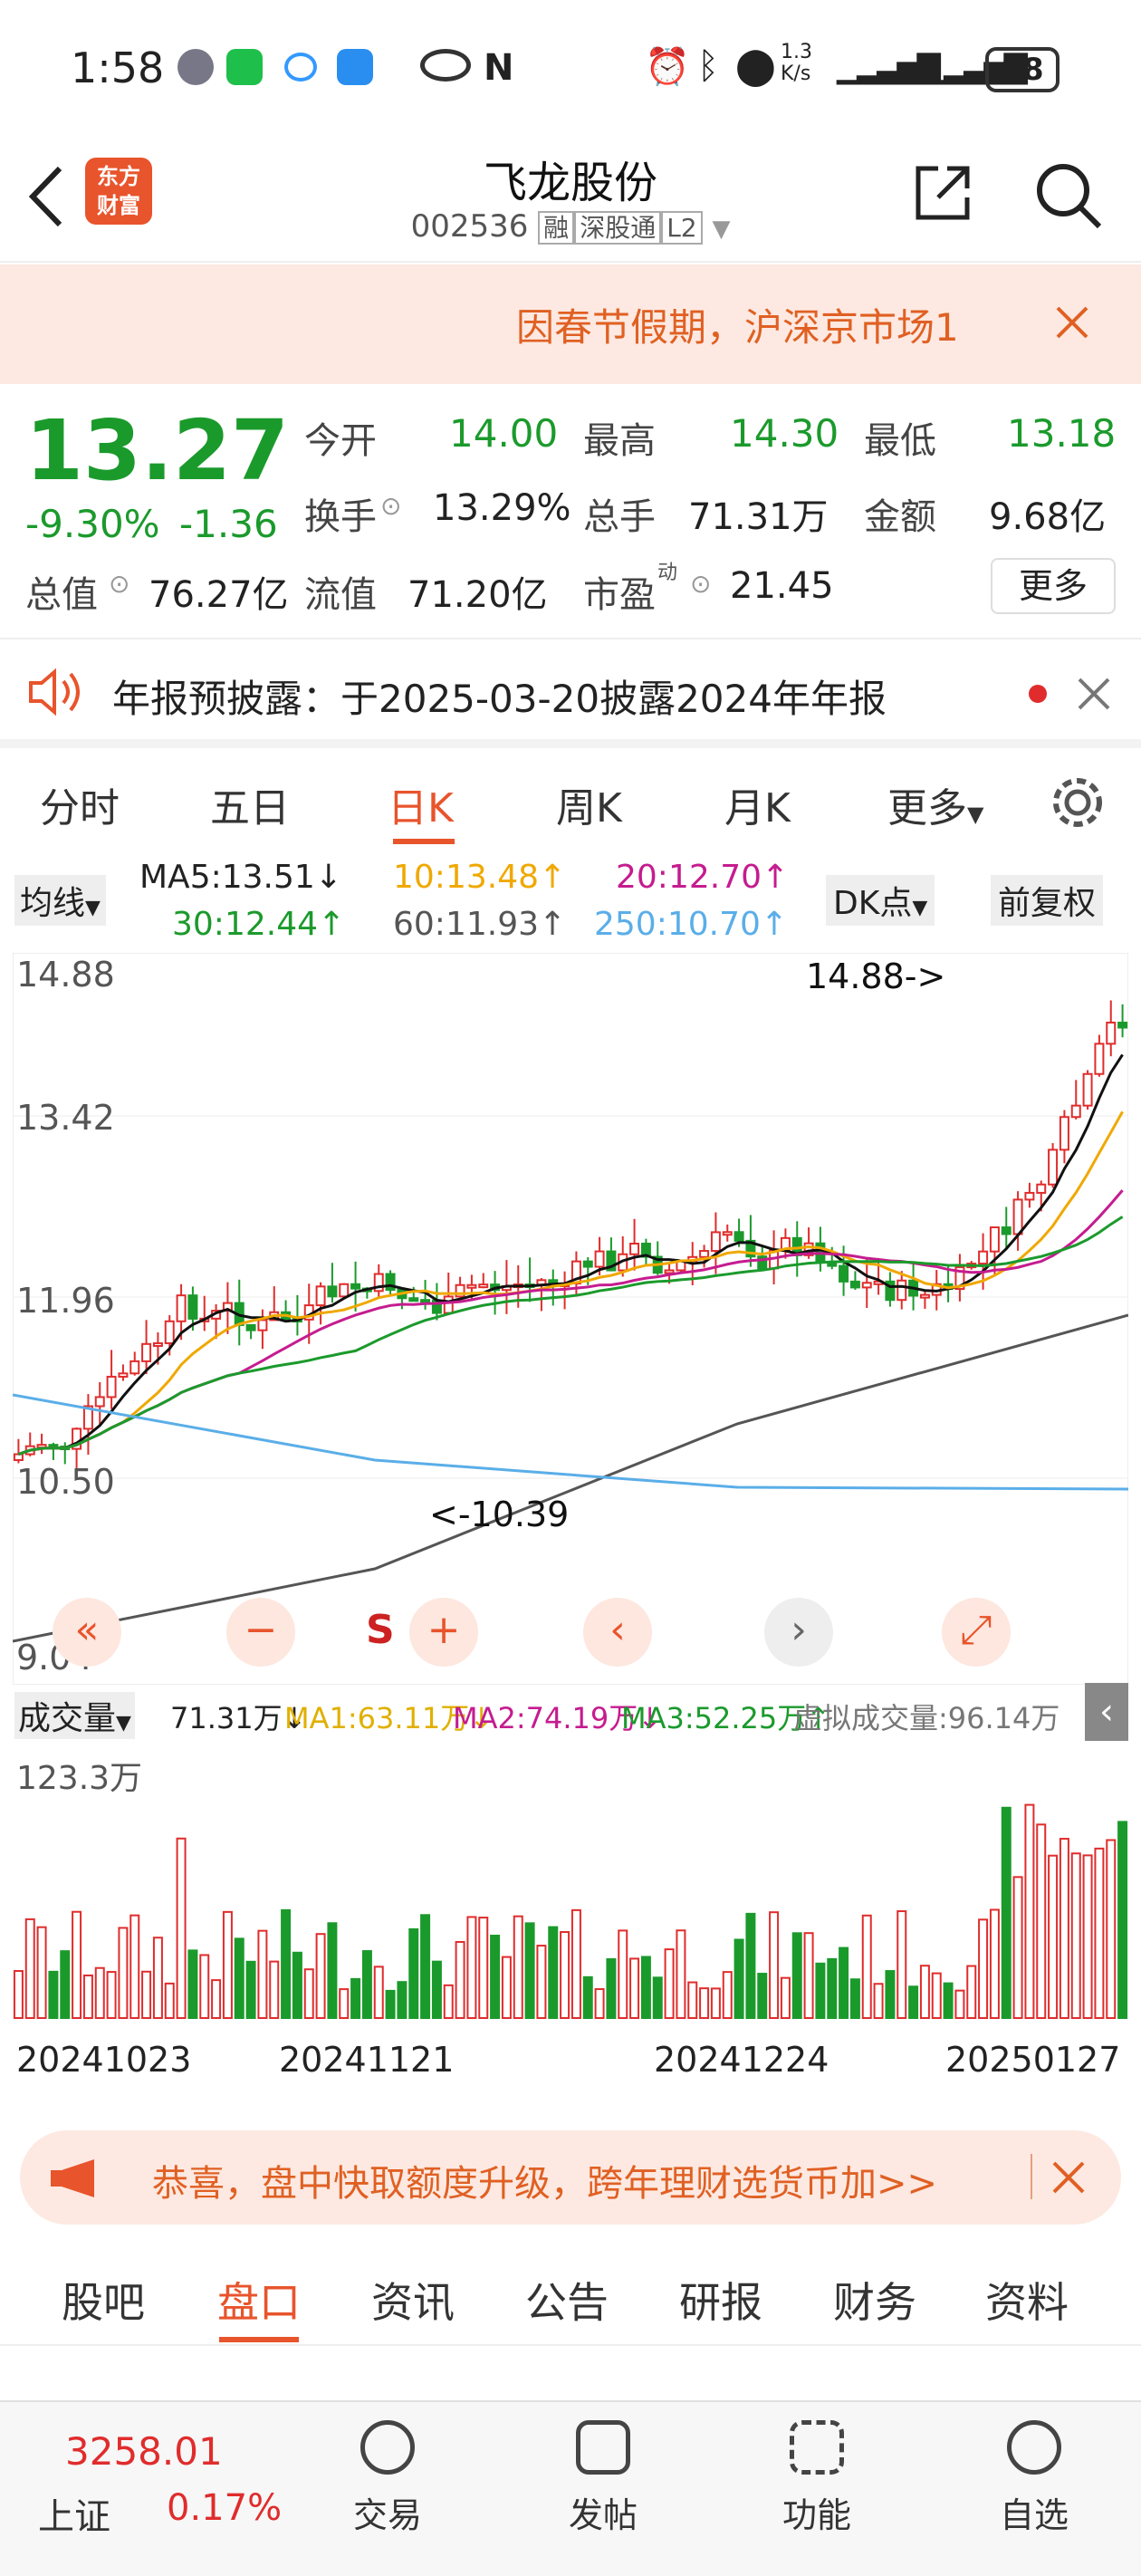 The image size is (1141, 2576). Describe the element at coordinates (300, 67) in the screenshot. I see `chat-icon` at that location.